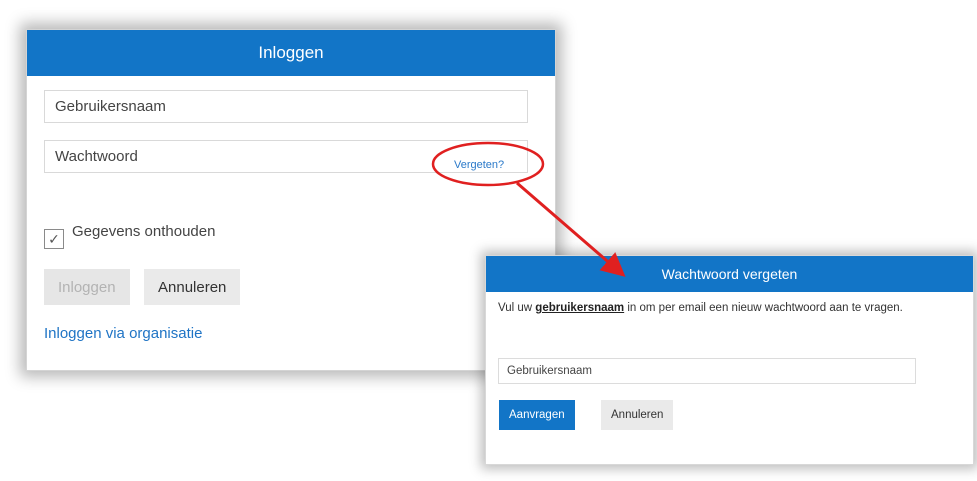 Image resolution: width=977 pixels, height=481 pixels. Describe the element at coordinates (517, 308) in the screenshot. I see `description-text-start: Vul uw` at that location.